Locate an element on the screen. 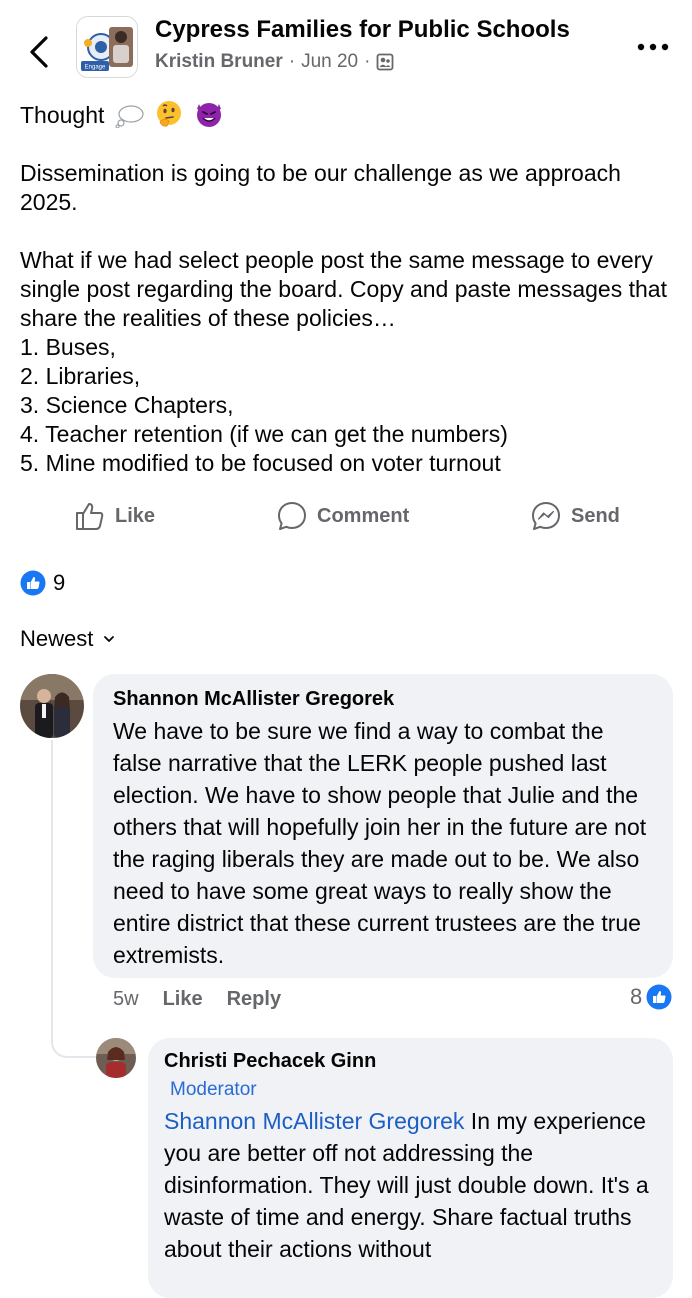 The width and height of the screenshot is (692, 1298). send-button: Send is located at coordinates (575, 516).